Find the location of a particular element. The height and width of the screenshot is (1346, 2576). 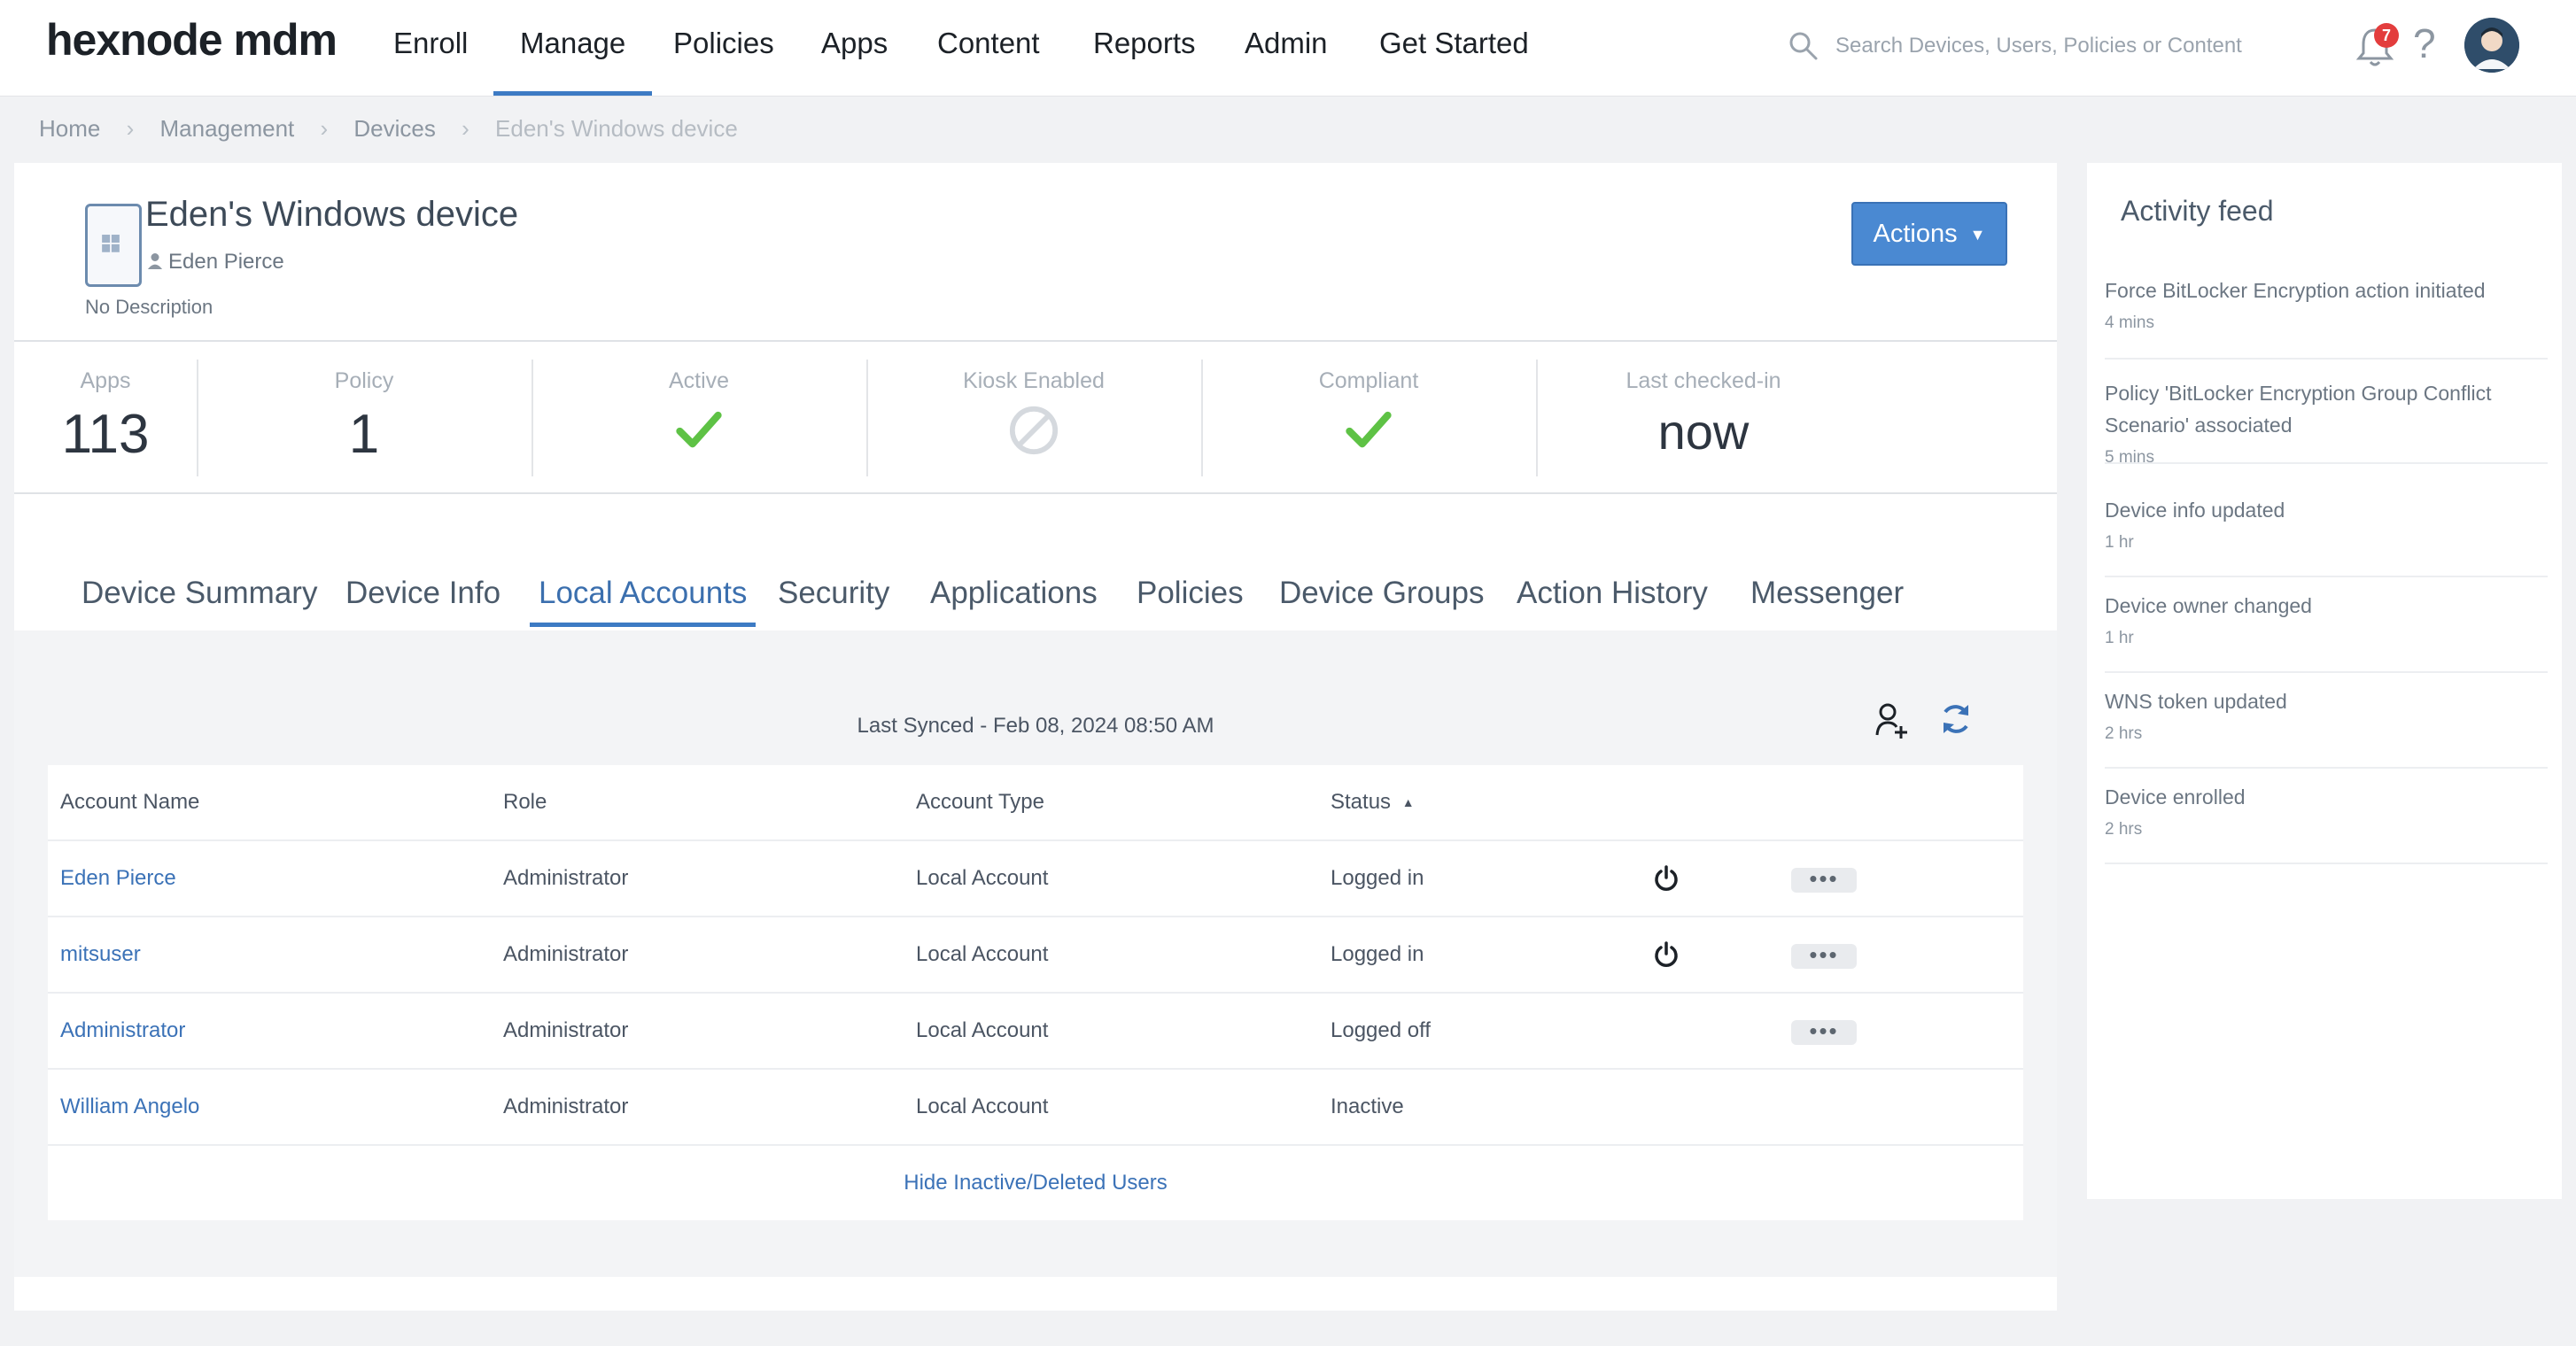

stat-apps: Apps 113 is located at coordinates (106, 418).